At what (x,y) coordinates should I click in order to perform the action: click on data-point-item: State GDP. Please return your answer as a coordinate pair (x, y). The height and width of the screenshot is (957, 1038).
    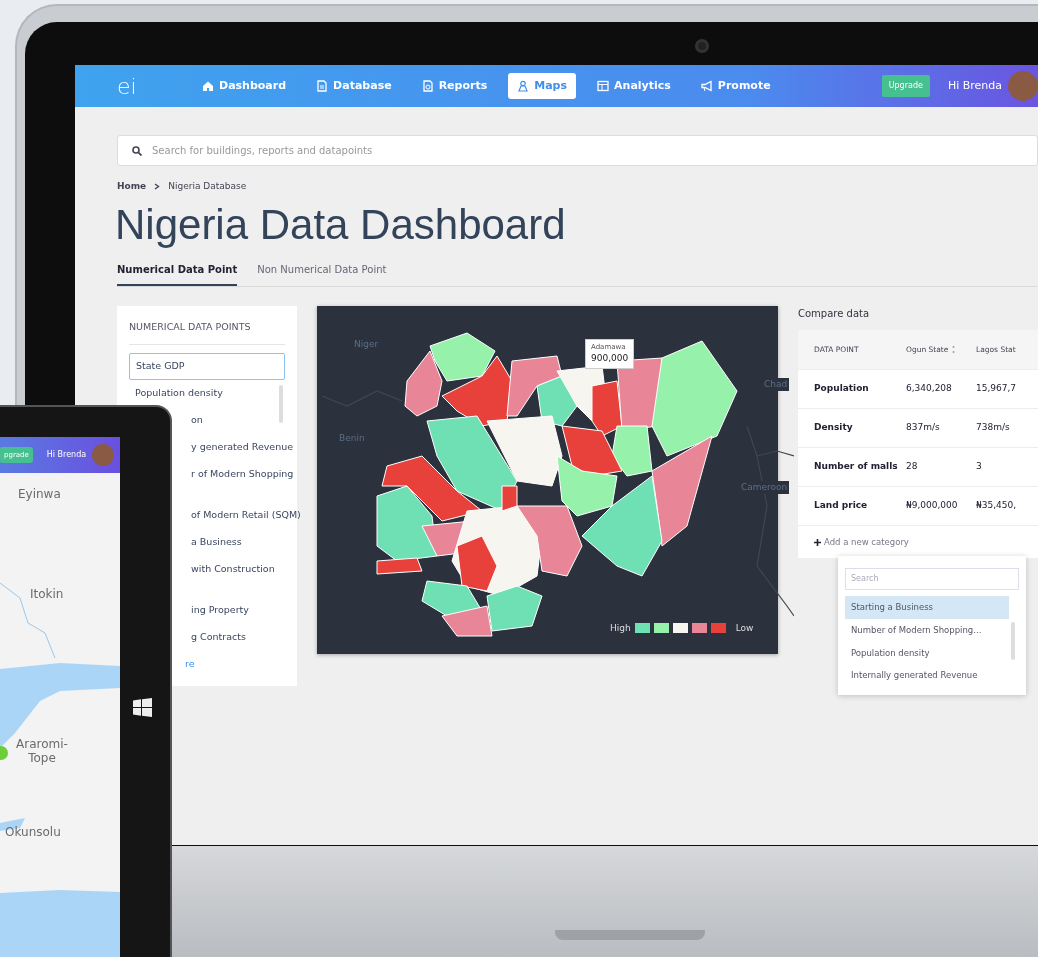
    Looking at the image, I should click on (207, 366).